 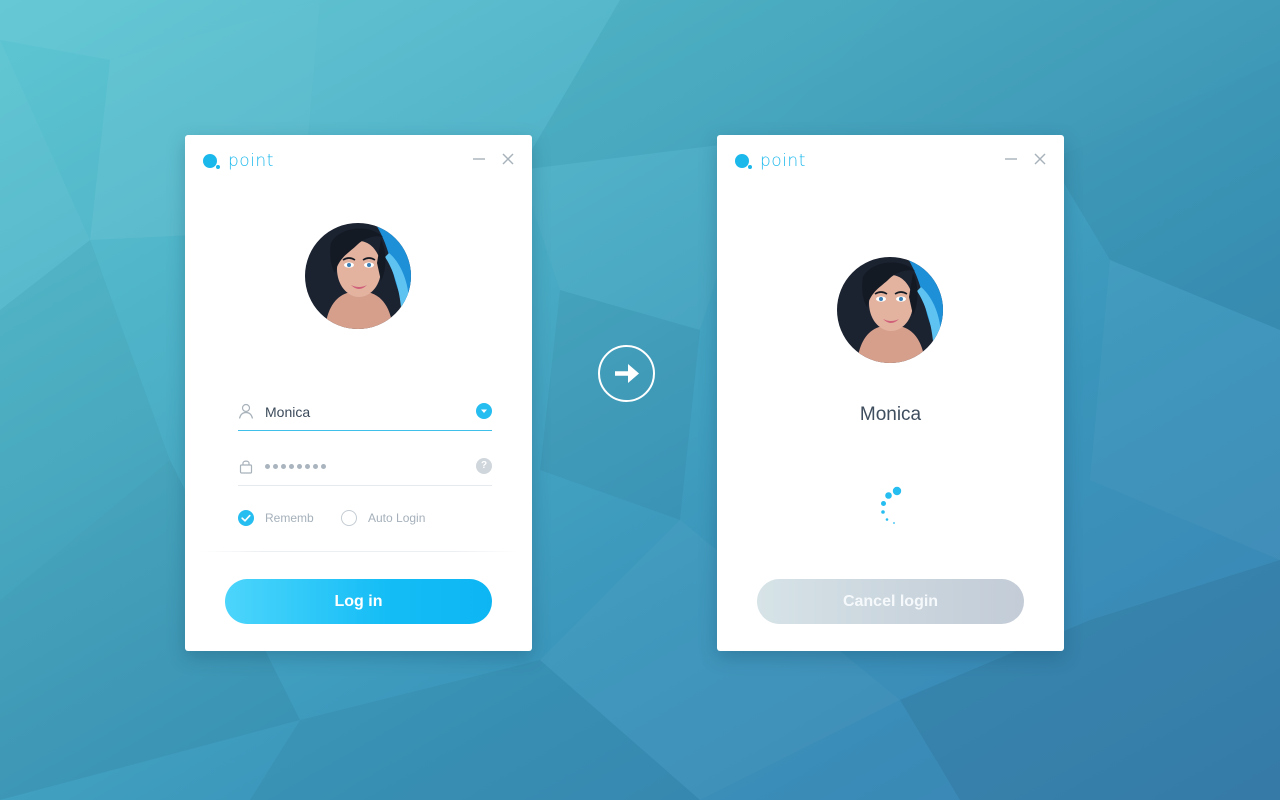 I want to click on checkbox-unchecked-icon, so click(x=349, y=518).